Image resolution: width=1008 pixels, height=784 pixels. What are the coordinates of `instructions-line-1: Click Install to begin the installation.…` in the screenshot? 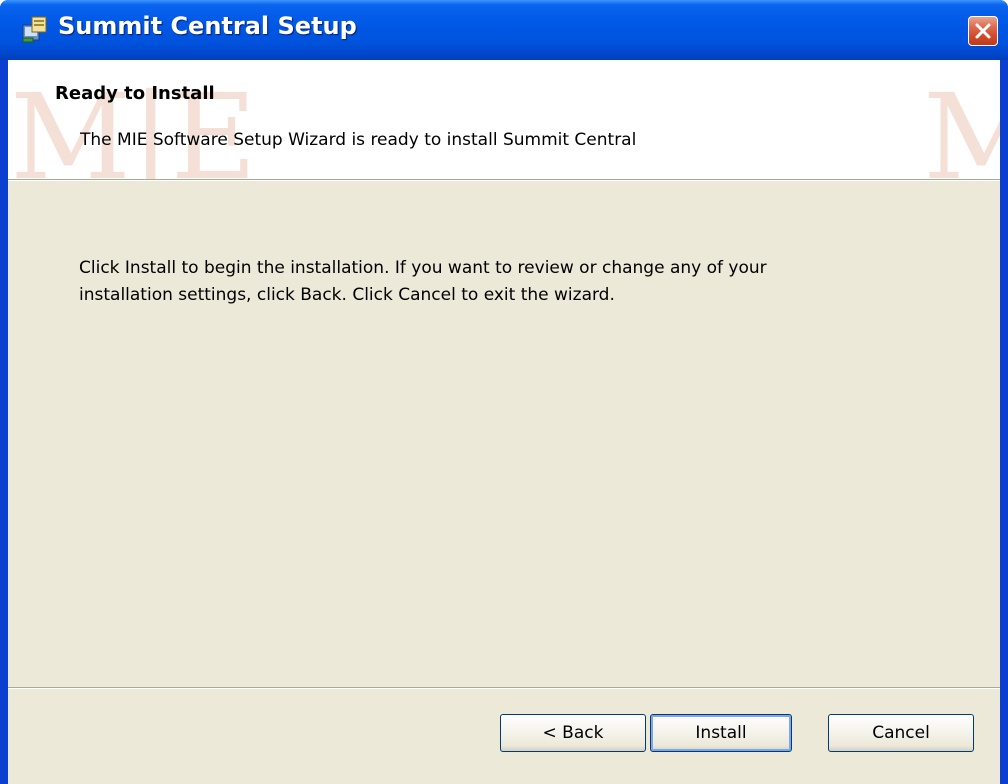 It's located at (423, 268).